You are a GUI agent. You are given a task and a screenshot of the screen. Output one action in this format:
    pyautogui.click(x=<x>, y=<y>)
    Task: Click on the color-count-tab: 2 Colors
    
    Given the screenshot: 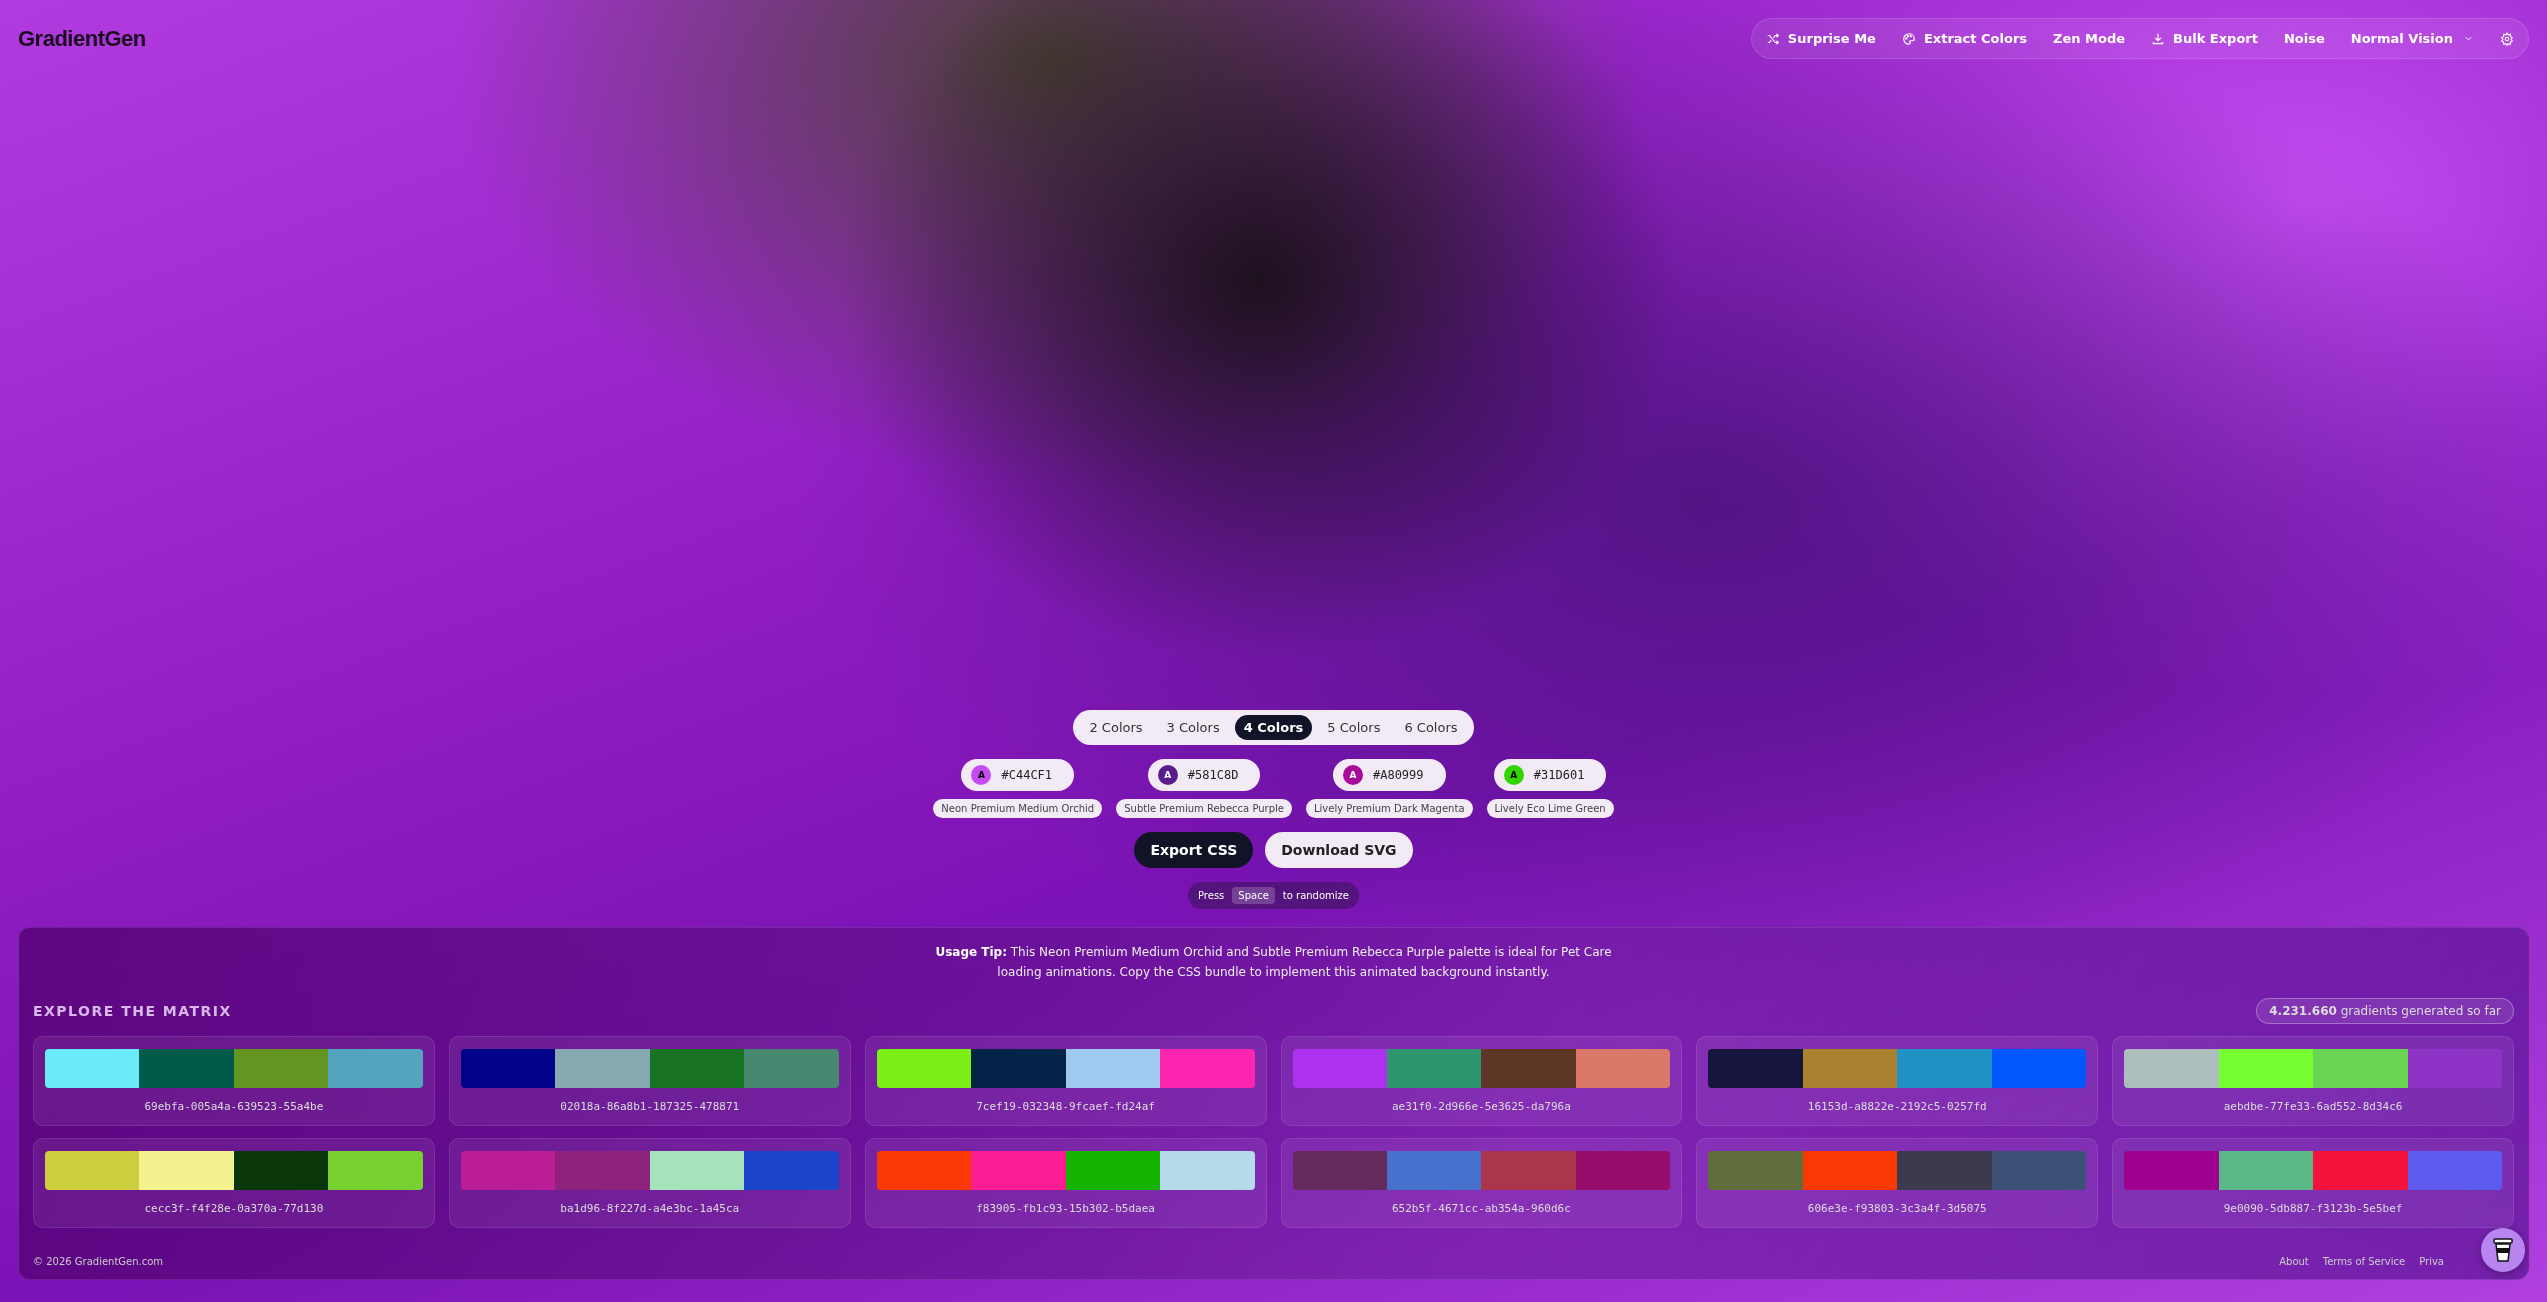 What is the action you would take?
    pyautogui.click(x=1116, y=727)
    